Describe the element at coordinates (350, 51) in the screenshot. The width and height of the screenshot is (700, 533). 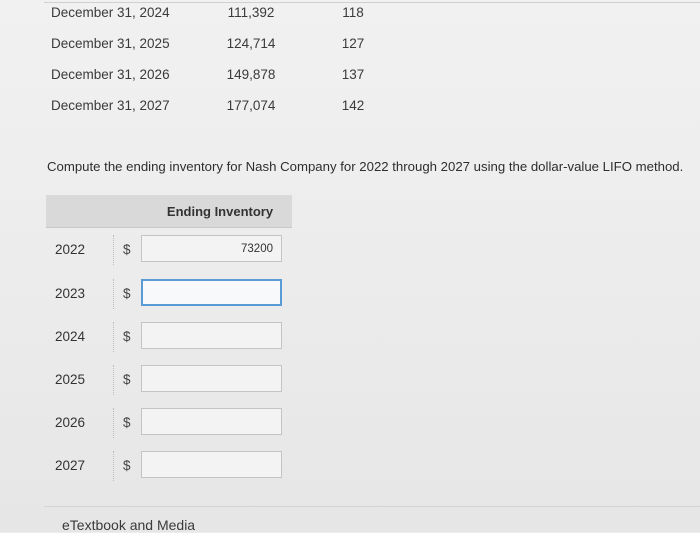
I see `index-row: December 31, 2025 124,714 127` at that location.